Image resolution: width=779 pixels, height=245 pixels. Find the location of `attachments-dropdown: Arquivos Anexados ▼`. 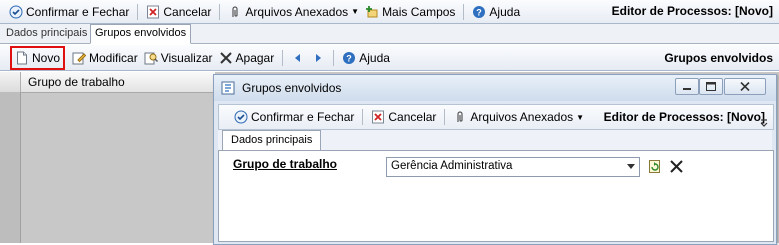

attachments-dropdown: Arquivos Anexados ▼ is located at coordinates (293, 12).